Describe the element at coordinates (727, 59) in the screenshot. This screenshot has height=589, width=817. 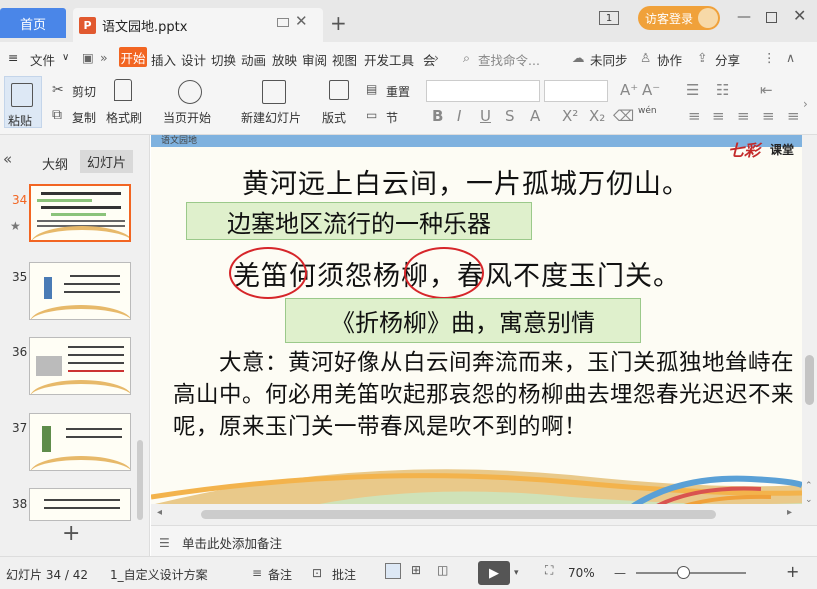
I see `share-button: 分享` at that location.